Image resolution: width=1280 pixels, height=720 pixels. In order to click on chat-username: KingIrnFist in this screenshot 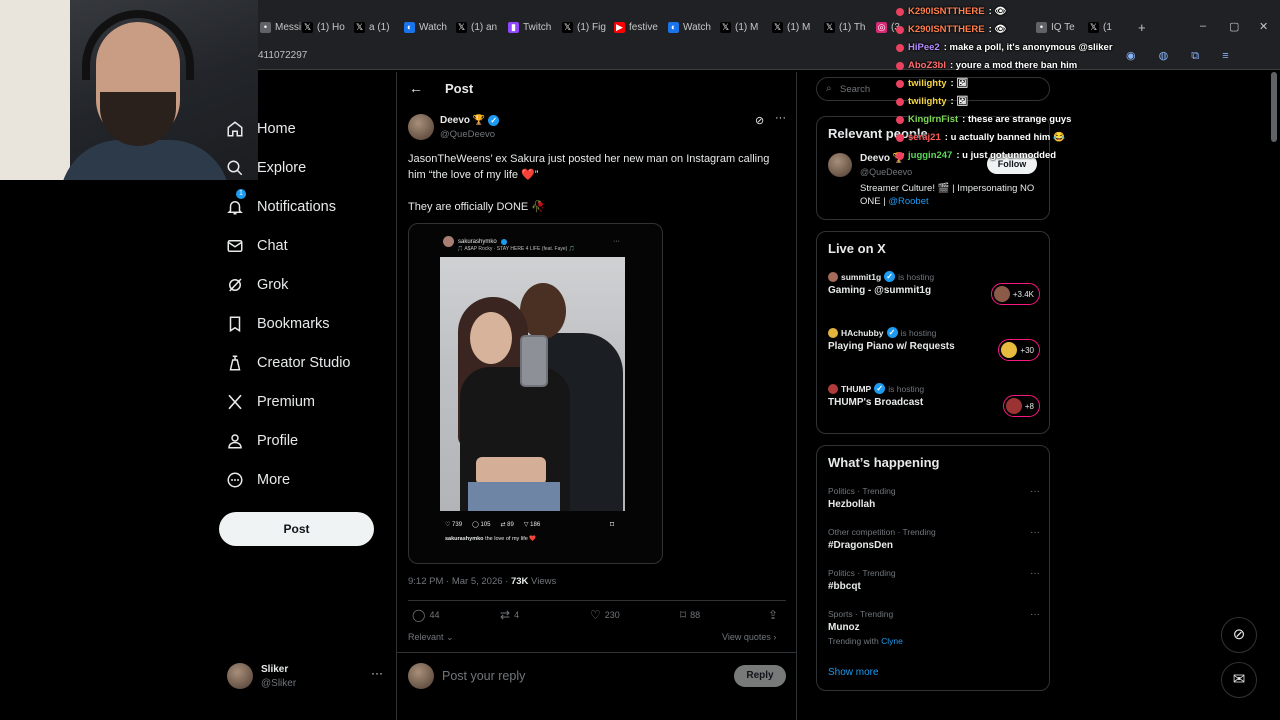, I will do `click(933, 119)`.